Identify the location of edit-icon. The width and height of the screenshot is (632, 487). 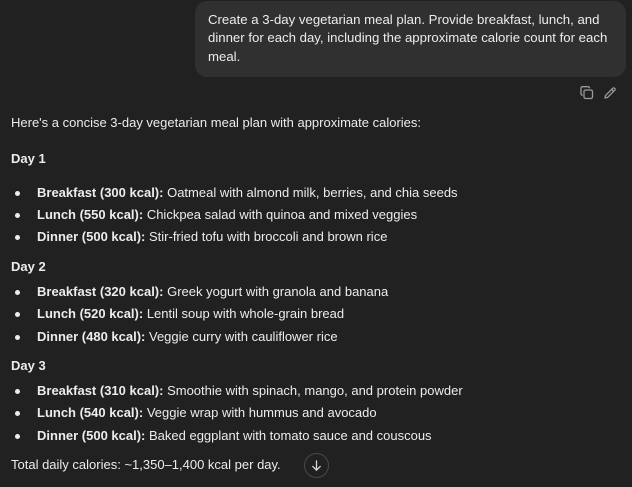
(610, 93).